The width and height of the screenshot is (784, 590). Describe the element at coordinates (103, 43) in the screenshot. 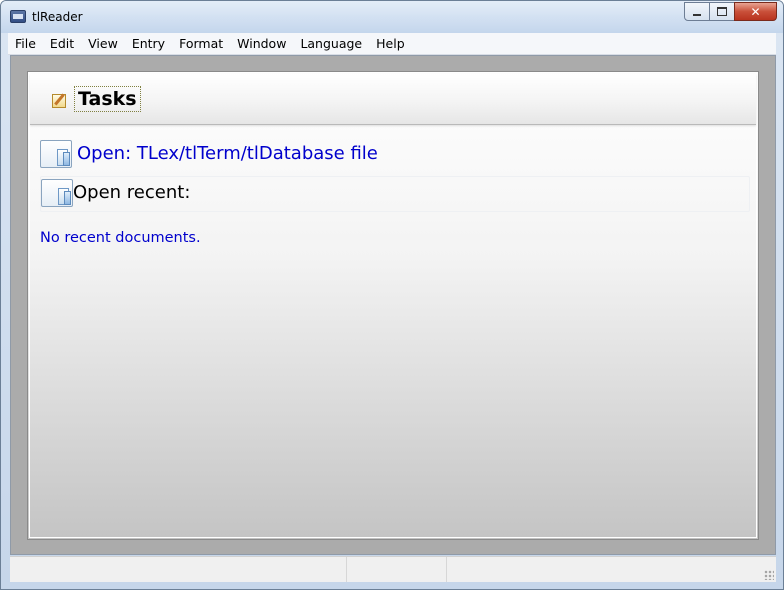

I see `menu-view: View` at that location.